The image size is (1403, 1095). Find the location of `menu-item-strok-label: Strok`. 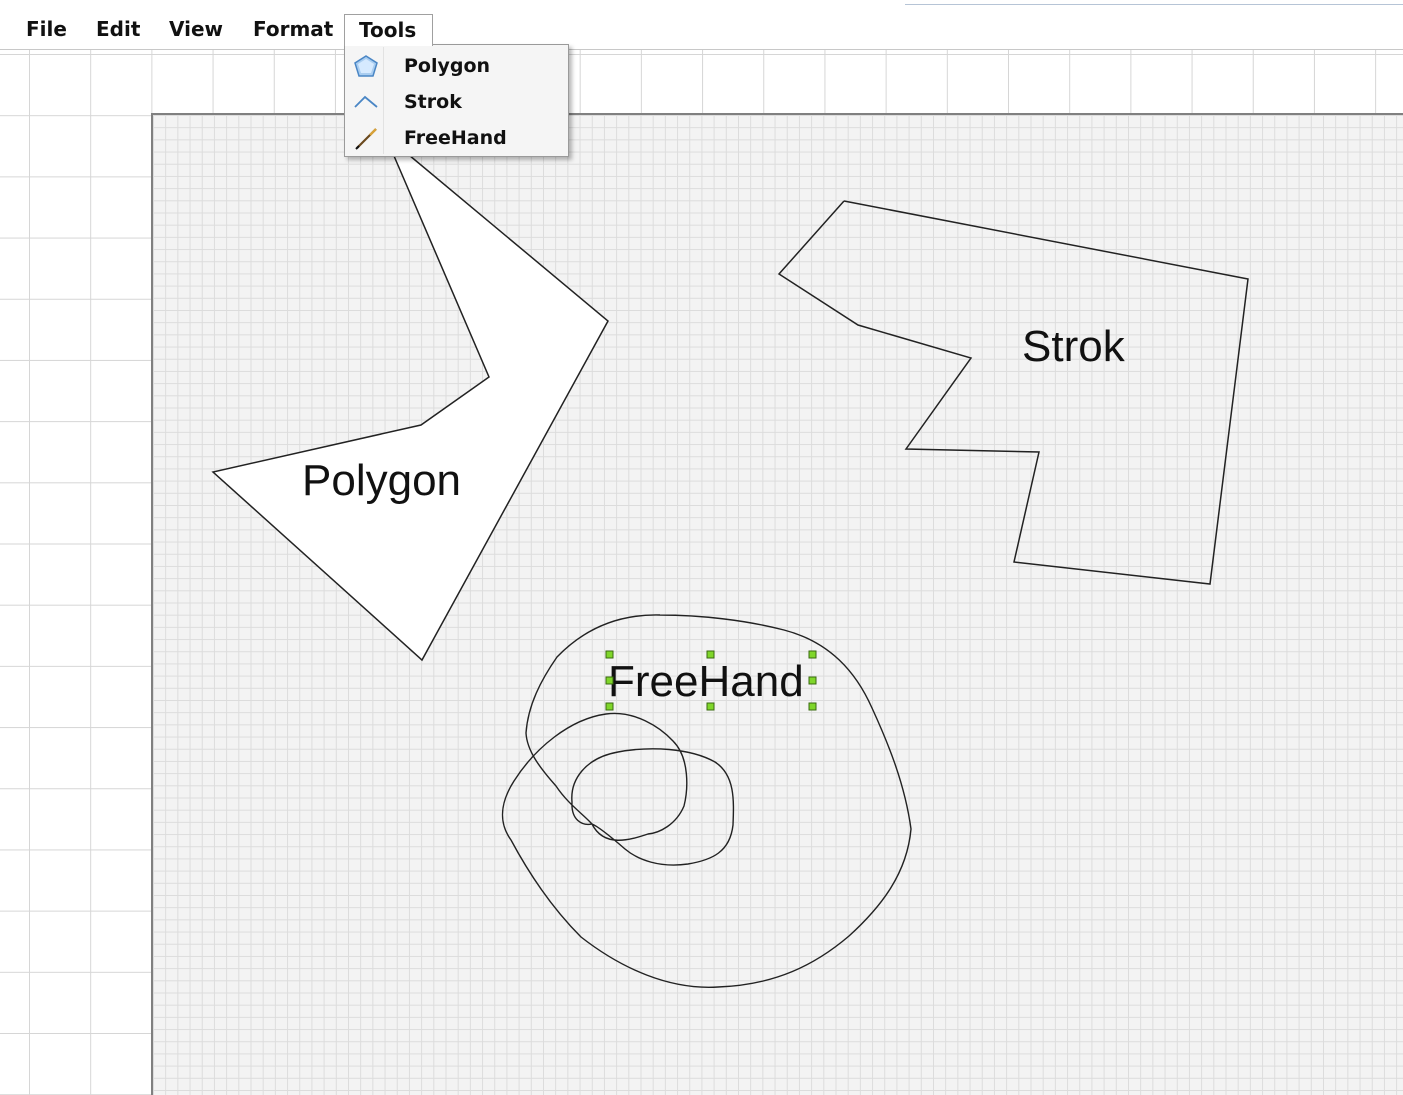

menu-item-strok-label: Strok is located at coordinates (433, 102).